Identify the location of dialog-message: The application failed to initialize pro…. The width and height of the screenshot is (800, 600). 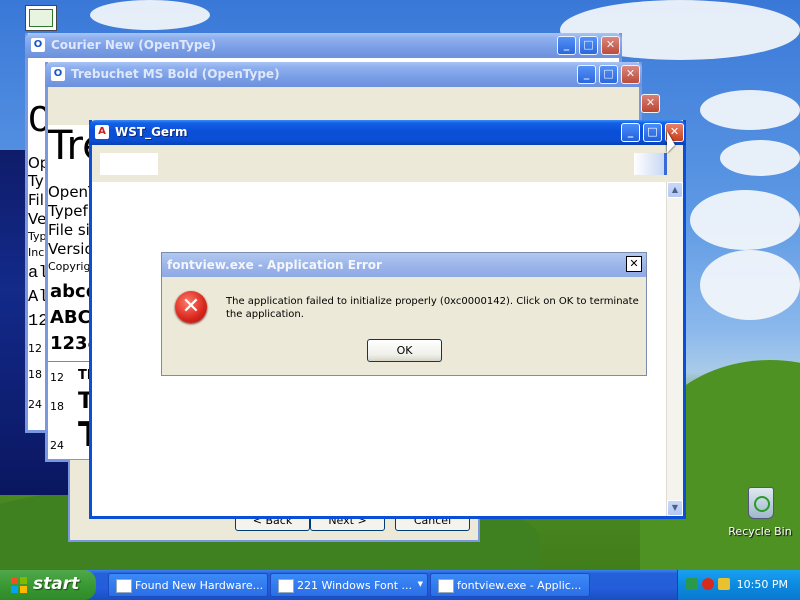
(432, 308).